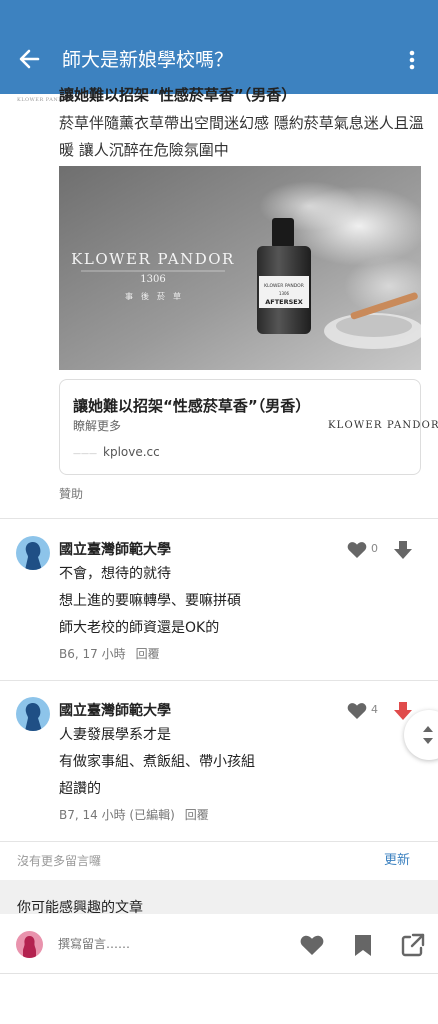 The height and width of the screenshot is (1024, 438). Describe the element at coordinates (139, 628) in the screenshot. I see `comment-line: 師大老校的師資還是OK的` at that location.